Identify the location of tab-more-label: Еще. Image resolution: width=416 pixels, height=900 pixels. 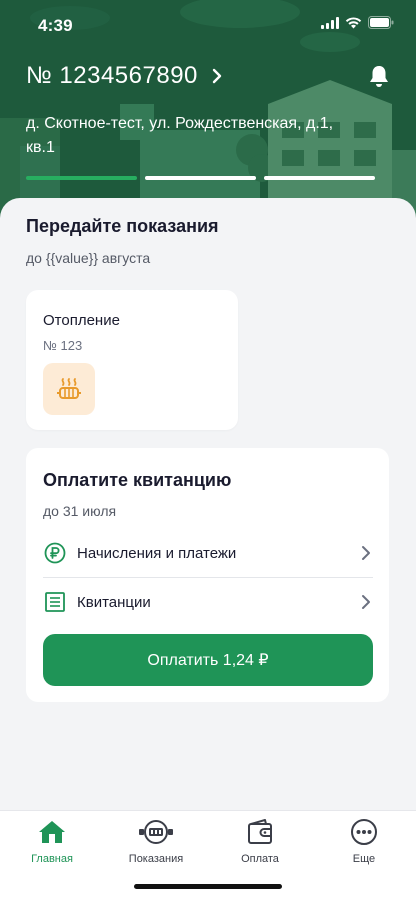
(364, 859).